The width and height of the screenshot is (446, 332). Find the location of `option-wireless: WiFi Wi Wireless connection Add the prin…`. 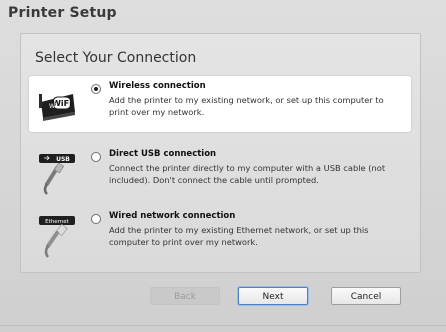

option-wireless: WiFi Wi Wireless connection Add the prin… is located at coordinates (220, 104).